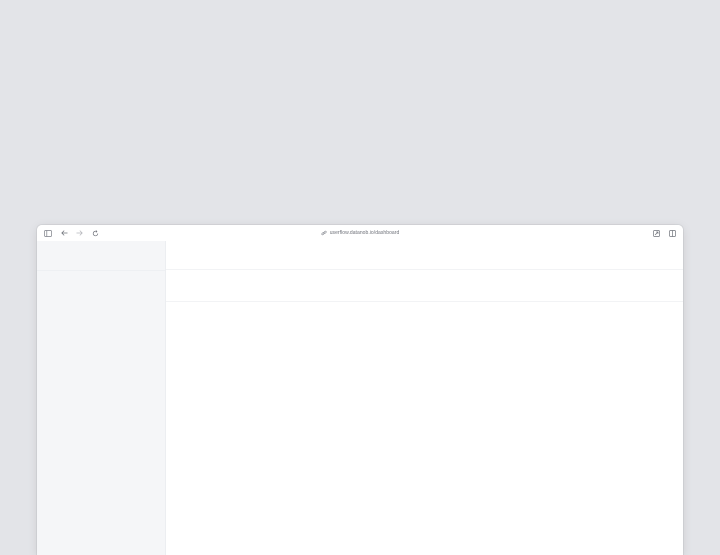  What do you see at coordinates (364, 232) in the screenshot?
I see `url-text: userflow.datanob.io/dashboard` at bounding box center [364, 232].